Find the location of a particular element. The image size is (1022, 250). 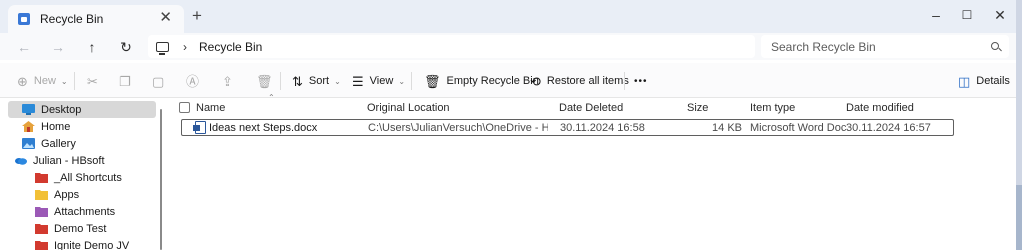

search-box is located at coordinates (885, 46).